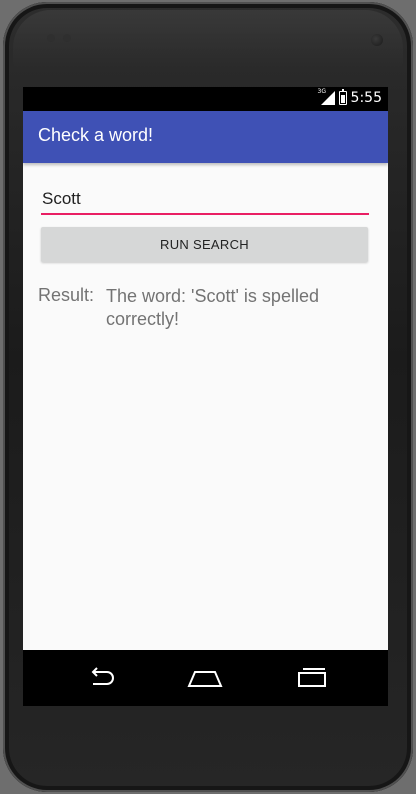 Image resolution: width=416 pixels, height=794 pixels. What do you see at coordinates (322, 91) in the screenshot?
I see `network-type: 3G` at bounding box center [322, 91].